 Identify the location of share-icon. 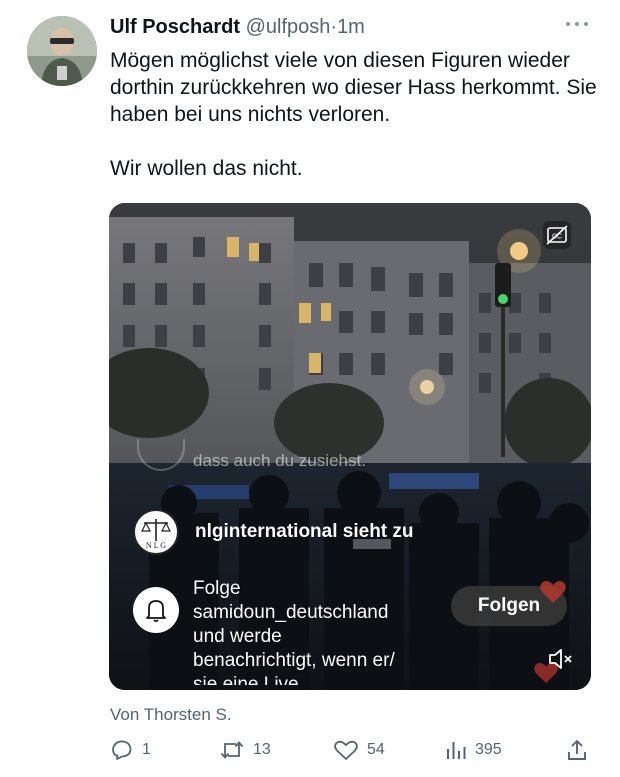
(577, 750).